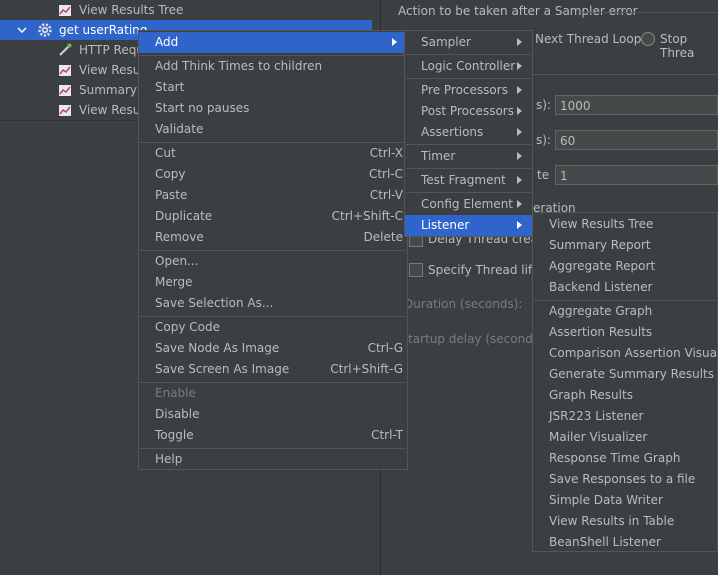 The image size is (718, 575). What do you see at coordinates (273, 414) in the screenshot?
I see `menu-item-disable: Disable` at bounding box center [273, 414].